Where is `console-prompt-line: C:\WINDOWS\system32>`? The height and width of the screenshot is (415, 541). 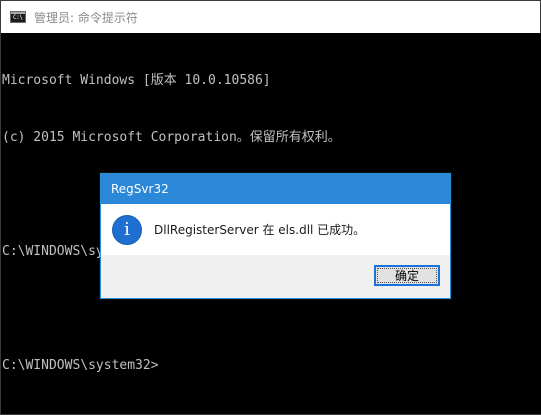
console-prompt-line: C:\WINDOWS\system32> is located at coordinates (80, 365).